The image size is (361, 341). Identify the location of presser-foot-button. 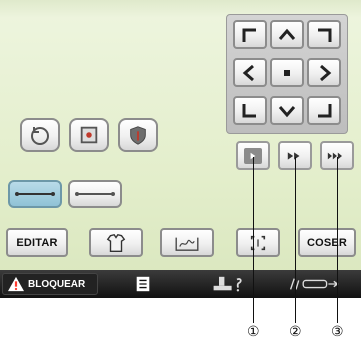
(228, 284).